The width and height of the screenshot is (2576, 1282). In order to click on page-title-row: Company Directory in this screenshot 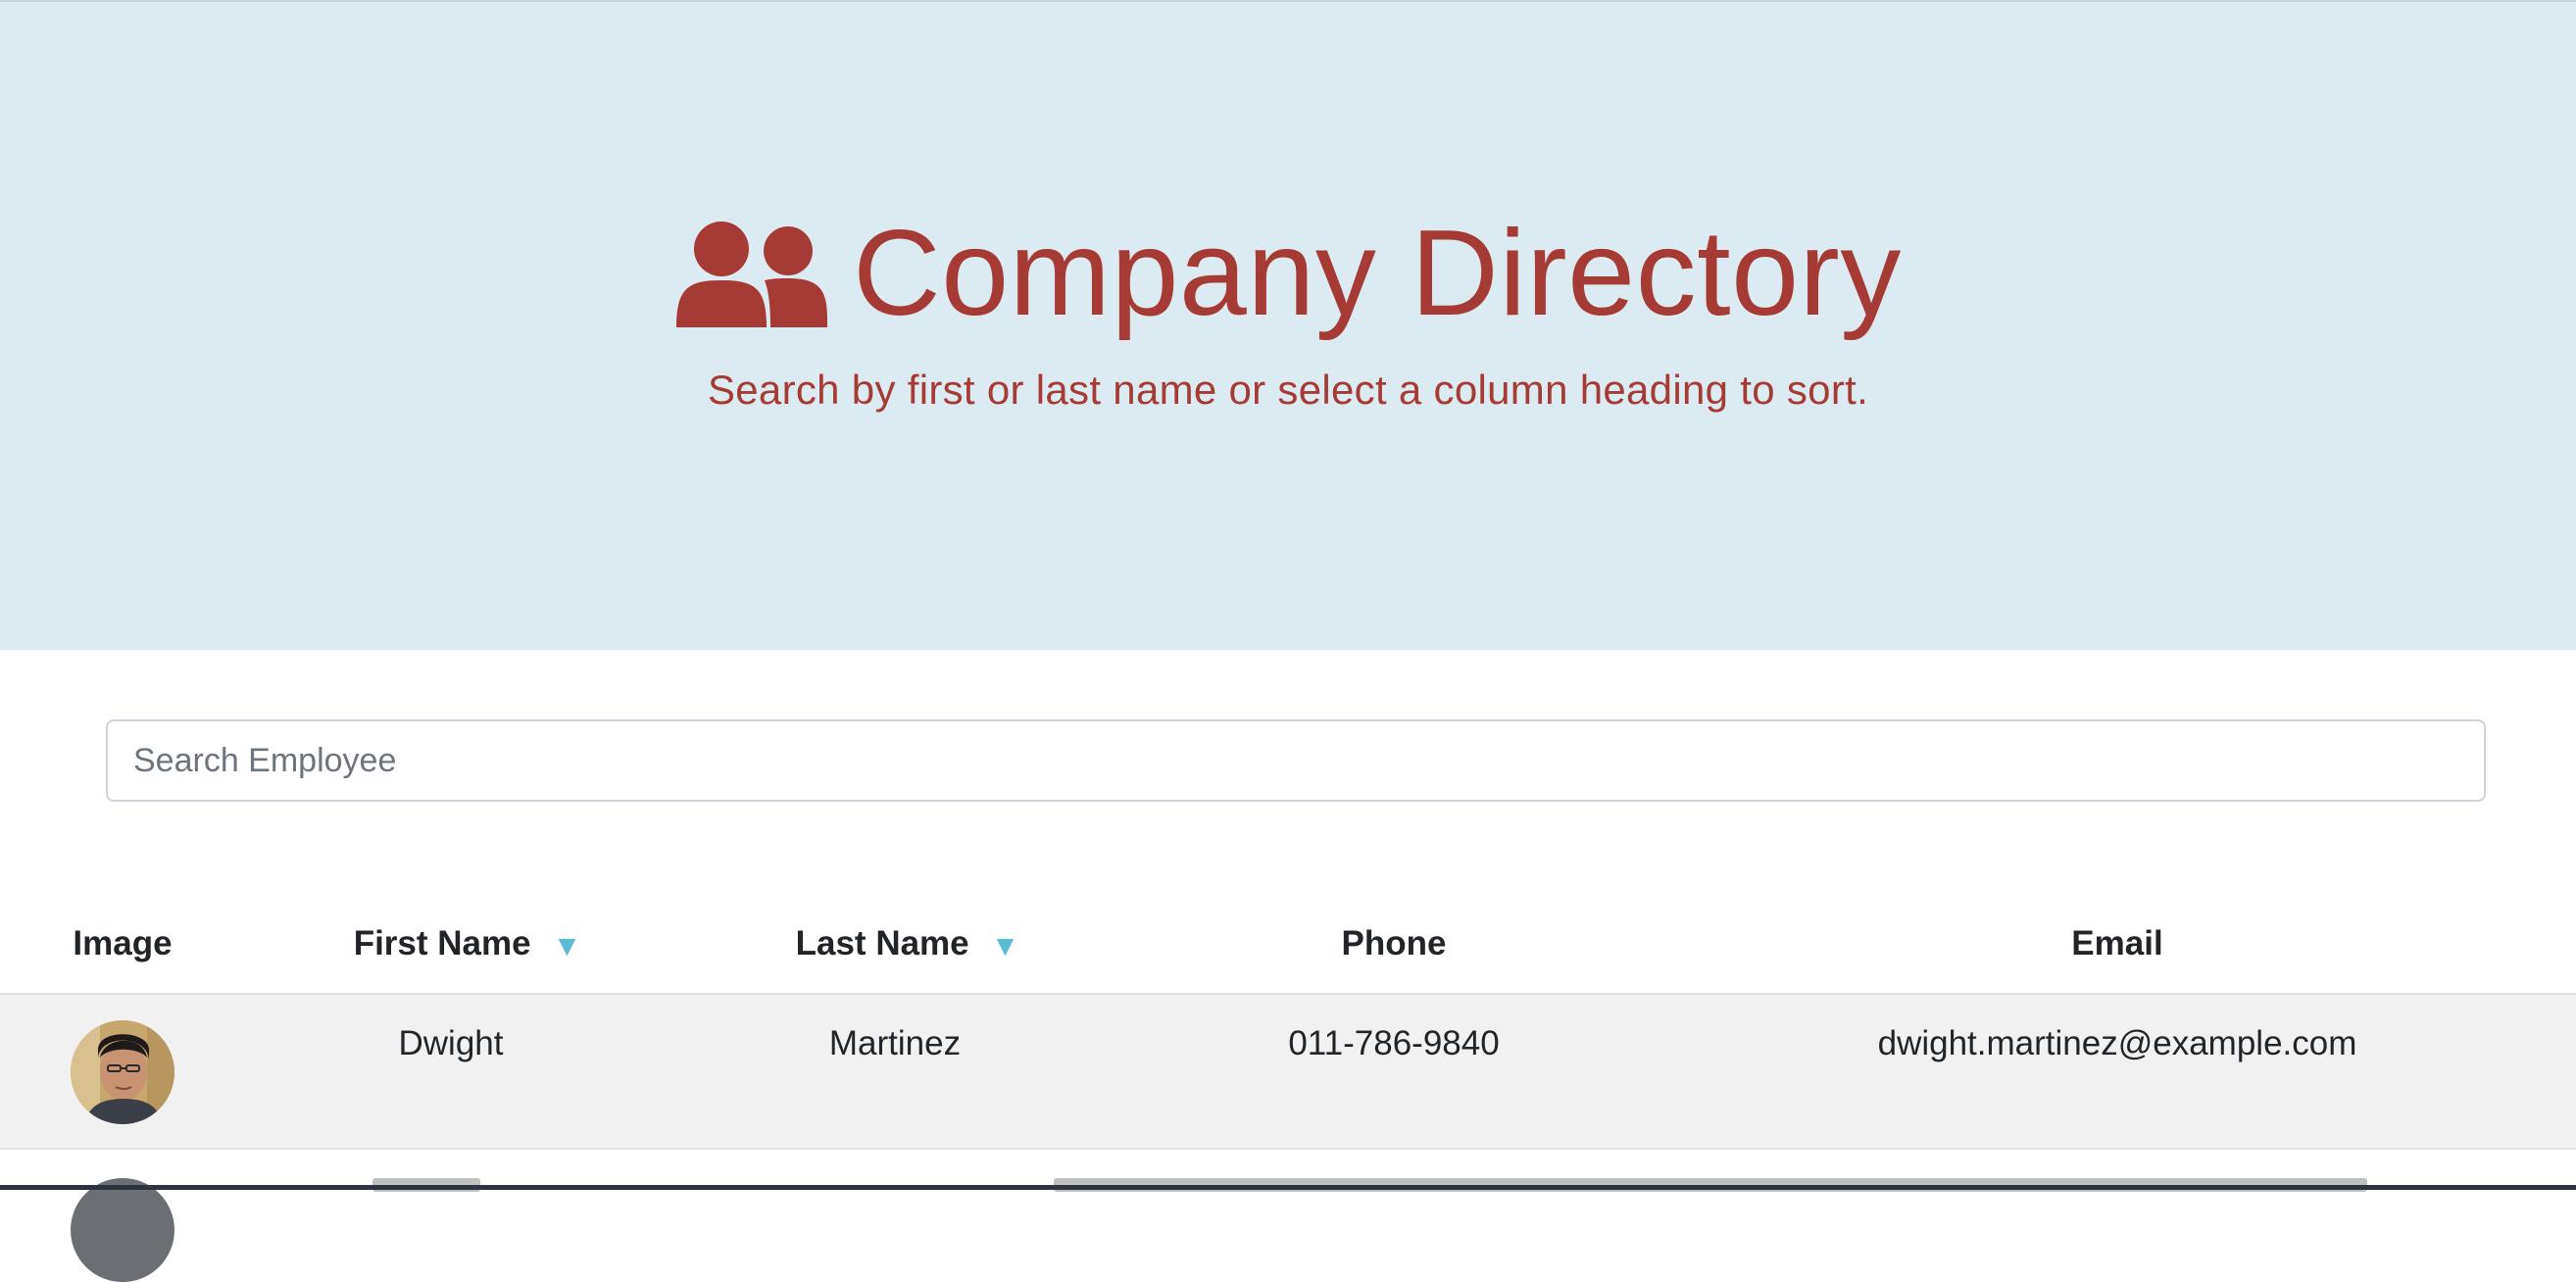, I will do `click(1288, 273)`.